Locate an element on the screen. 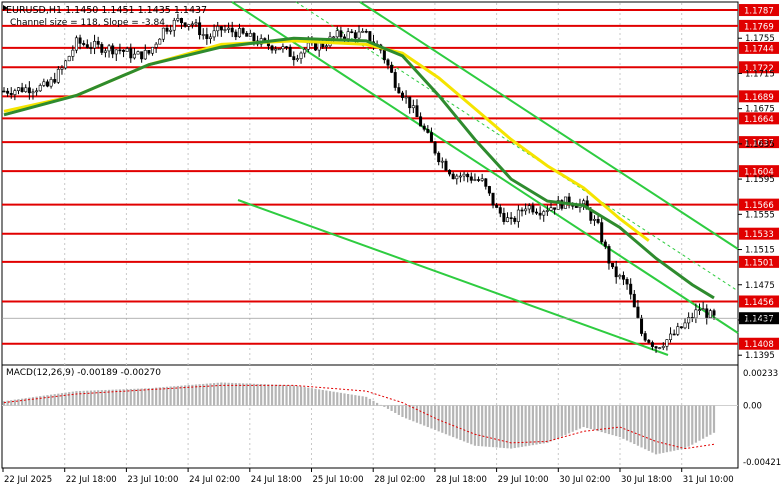  price-tick-label: 1.1755 is located at coordinates (760, 39).